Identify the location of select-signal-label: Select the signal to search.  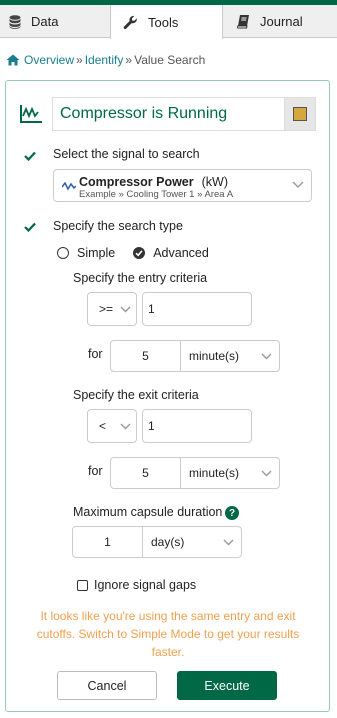
(126, 154).